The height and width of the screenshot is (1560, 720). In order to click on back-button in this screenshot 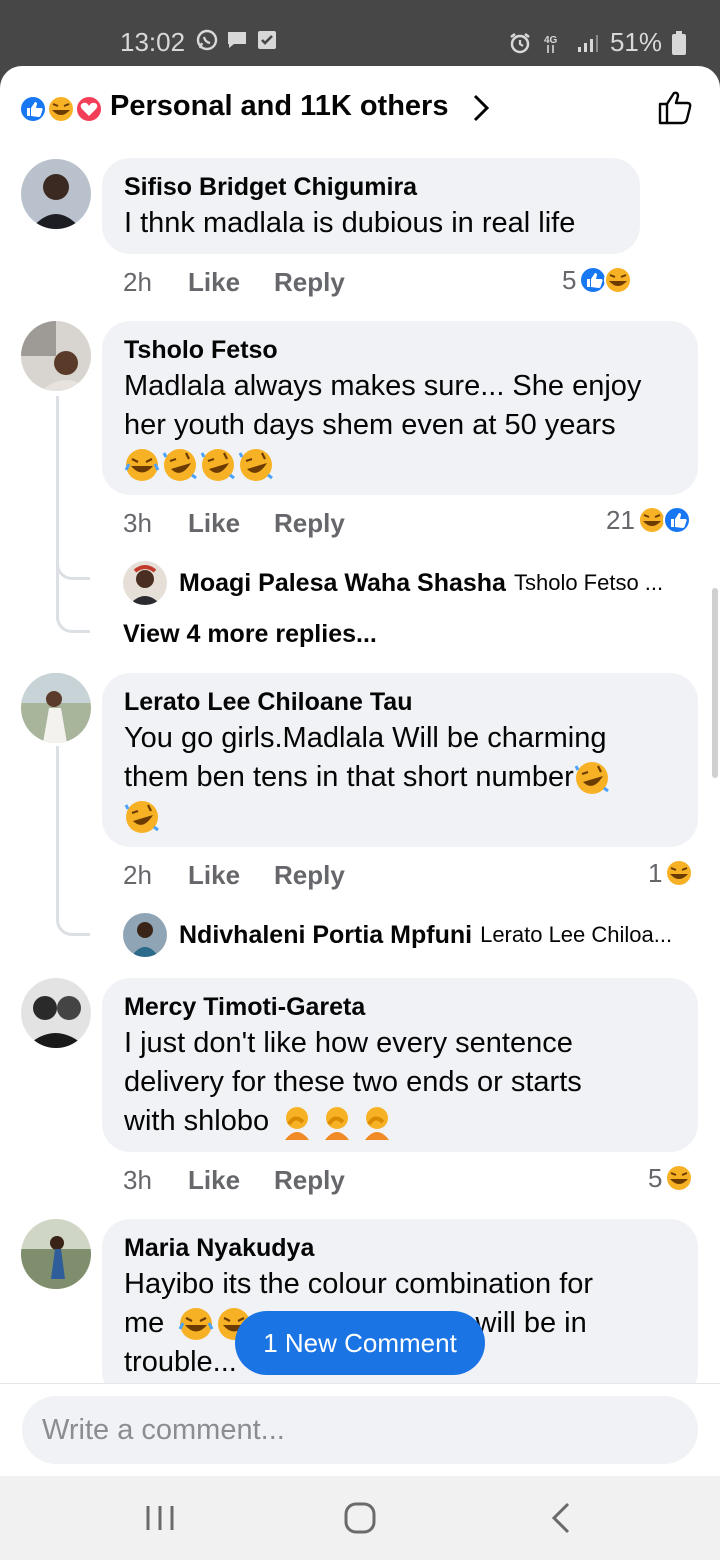, I will do `click(562, 1518)`.